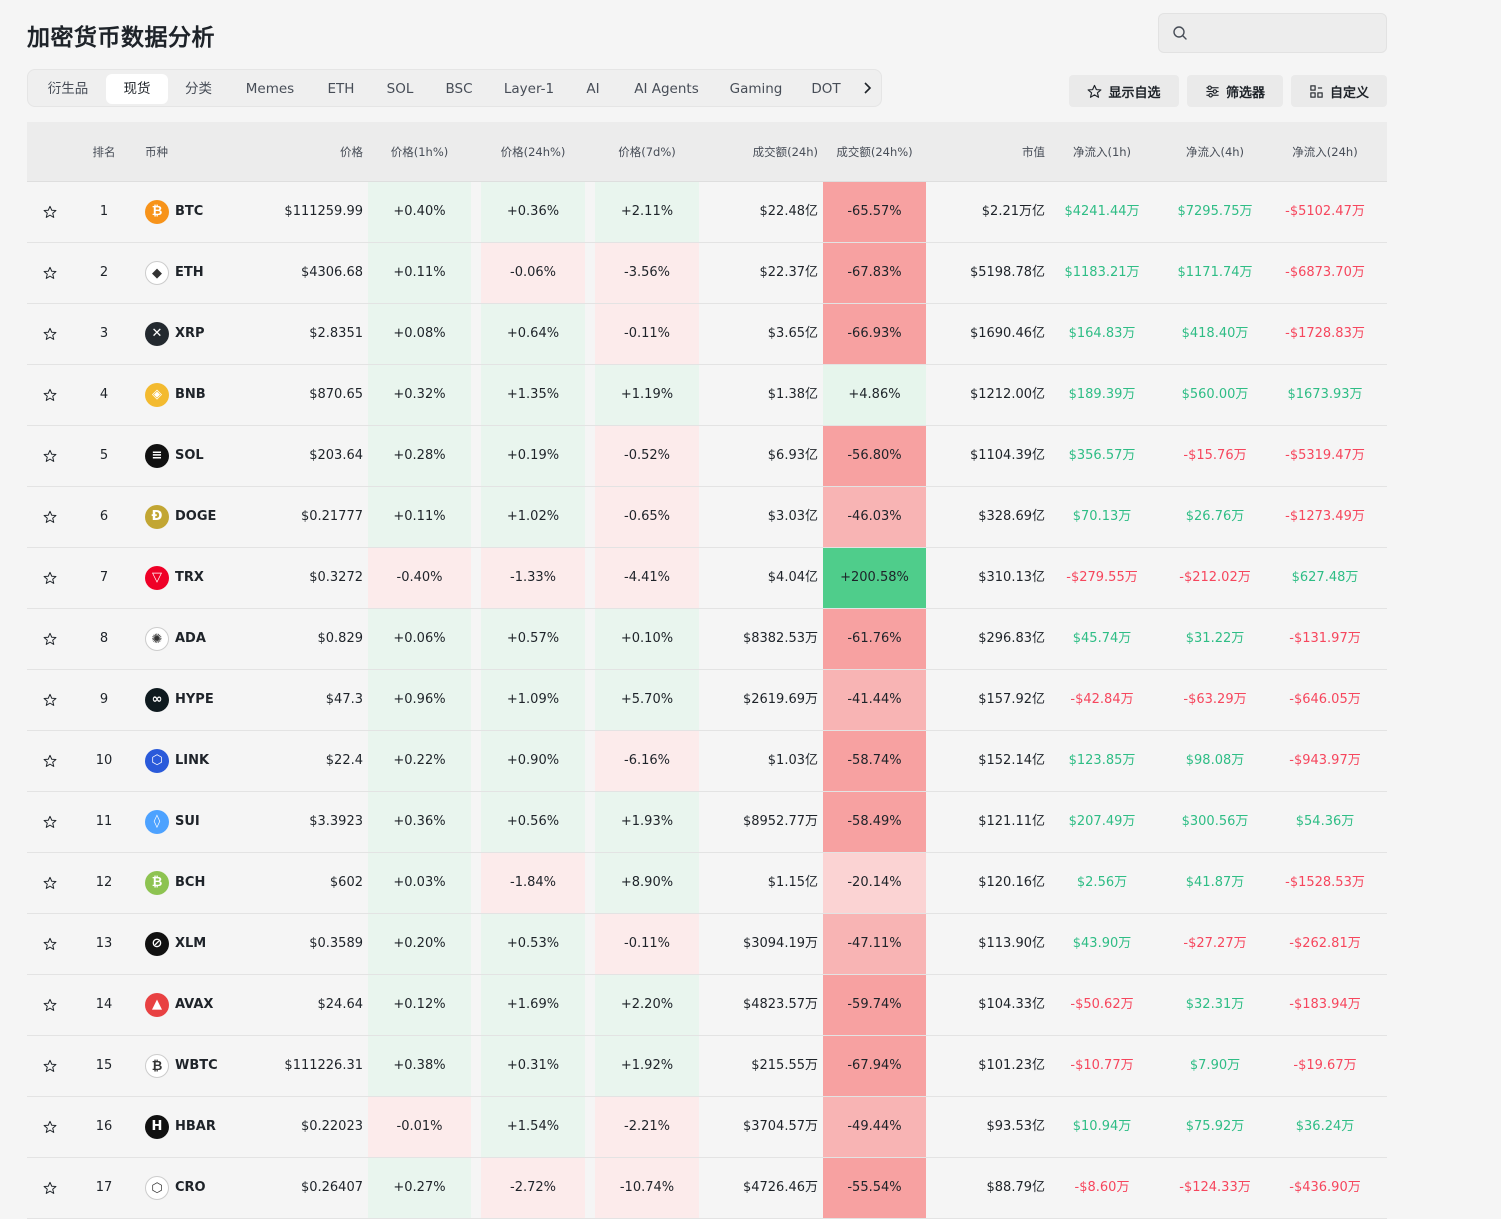 The width and height of the screenshot is (1501, 1219). I want to click on tab-9: AI Agents, so click(666, 89).